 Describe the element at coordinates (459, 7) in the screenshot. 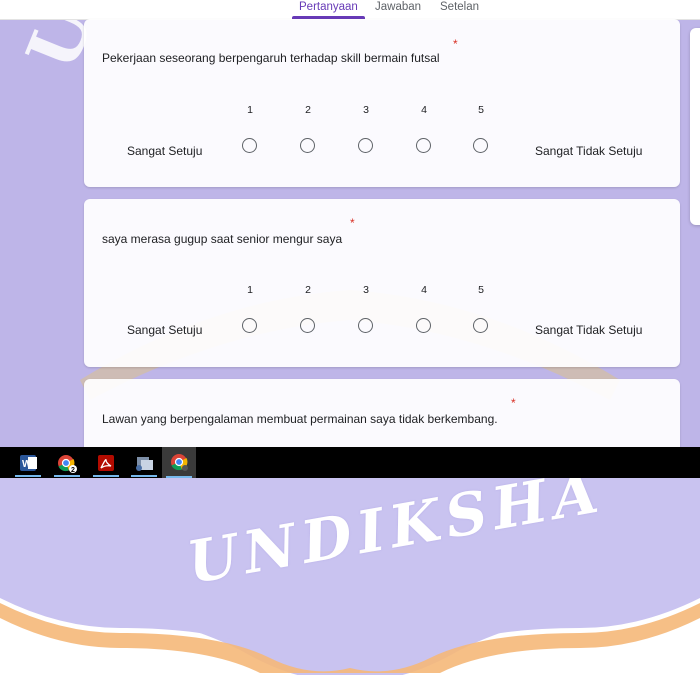

I see `tab-setelan: Setelan` at that location.